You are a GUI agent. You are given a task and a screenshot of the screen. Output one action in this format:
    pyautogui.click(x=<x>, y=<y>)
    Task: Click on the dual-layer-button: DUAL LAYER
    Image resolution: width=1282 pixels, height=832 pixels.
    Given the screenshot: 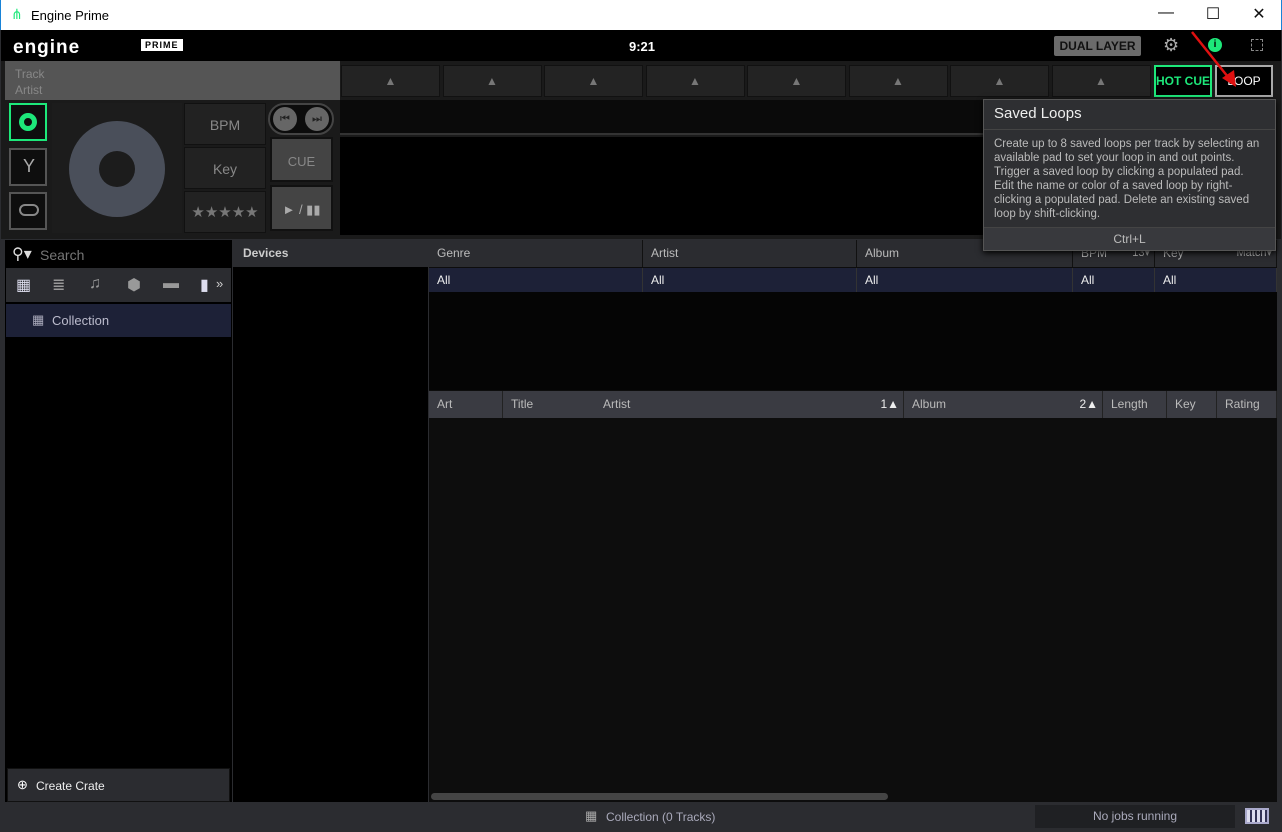 What is the action you would take?
    pyautogui.click(x=1097, y=46)
    